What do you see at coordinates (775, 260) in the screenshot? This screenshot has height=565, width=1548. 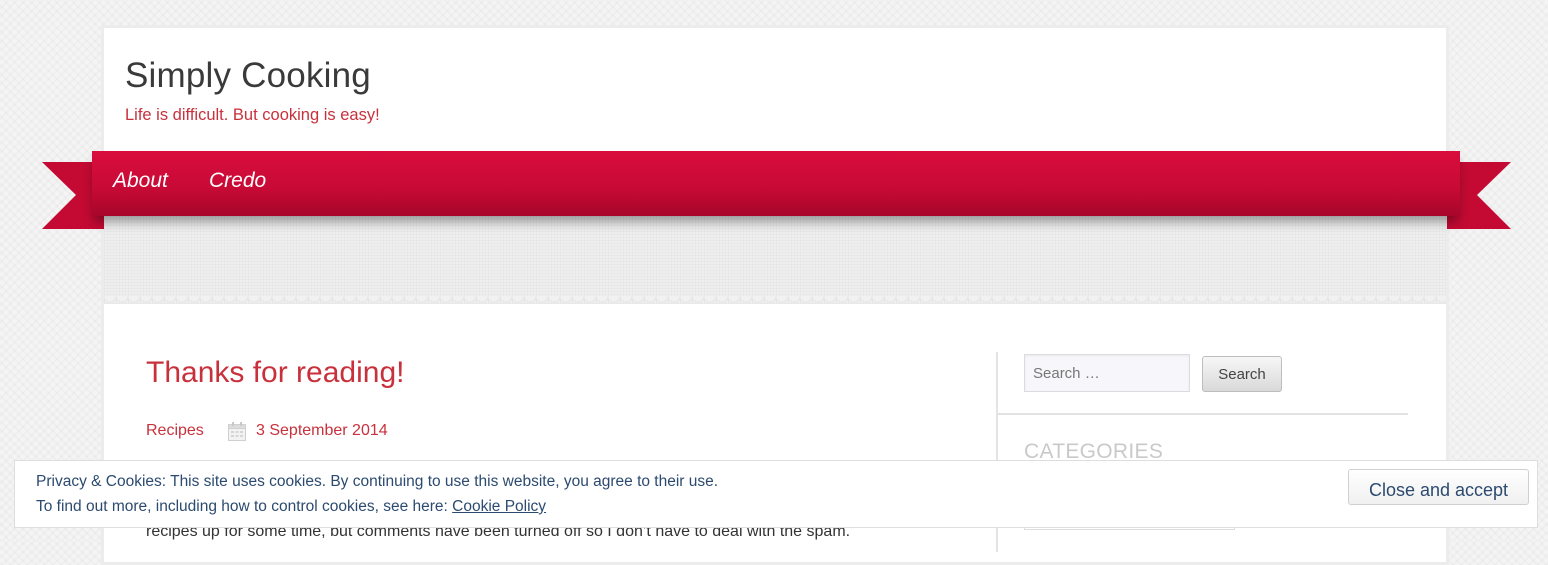 I see `header-linen-band` at bounding box center [775, 260].